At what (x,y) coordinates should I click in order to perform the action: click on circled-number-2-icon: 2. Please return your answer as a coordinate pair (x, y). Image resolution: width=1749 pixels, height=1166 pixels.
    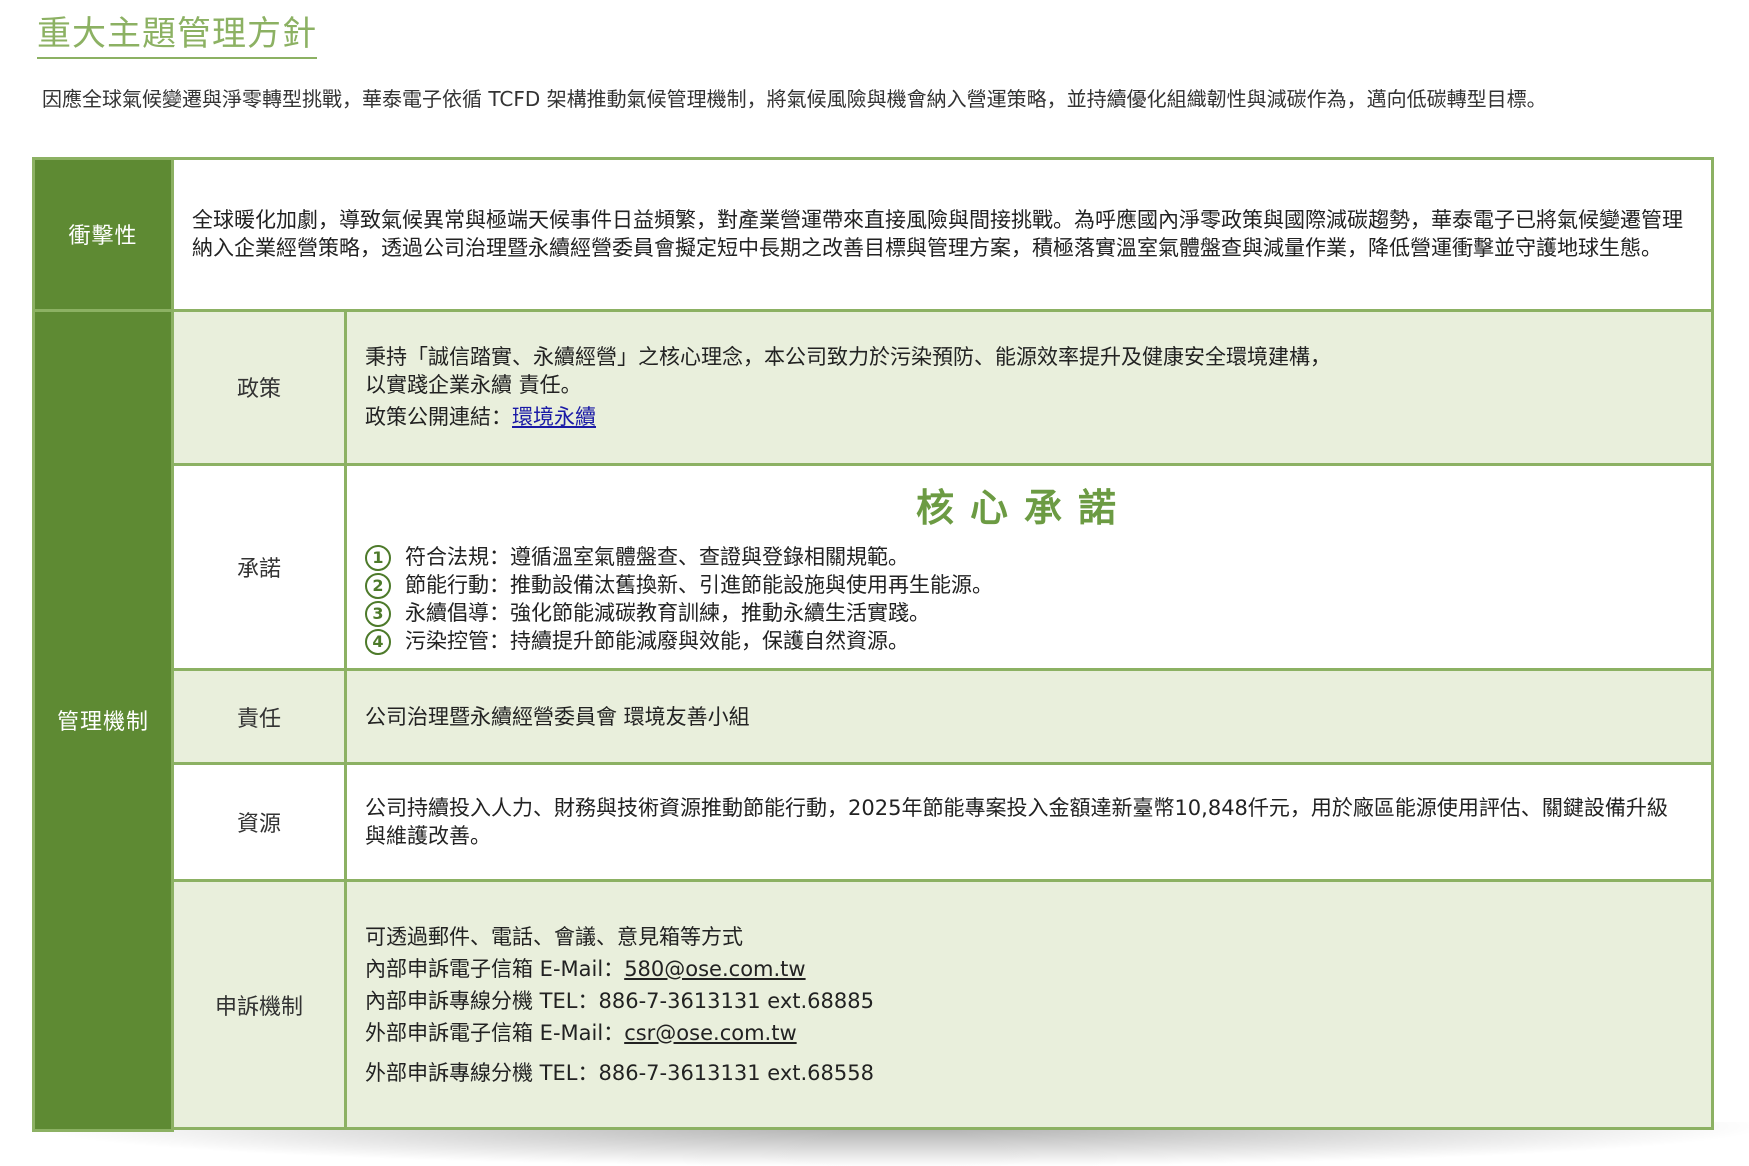
    Looking at the image, I should click on (378, 586).